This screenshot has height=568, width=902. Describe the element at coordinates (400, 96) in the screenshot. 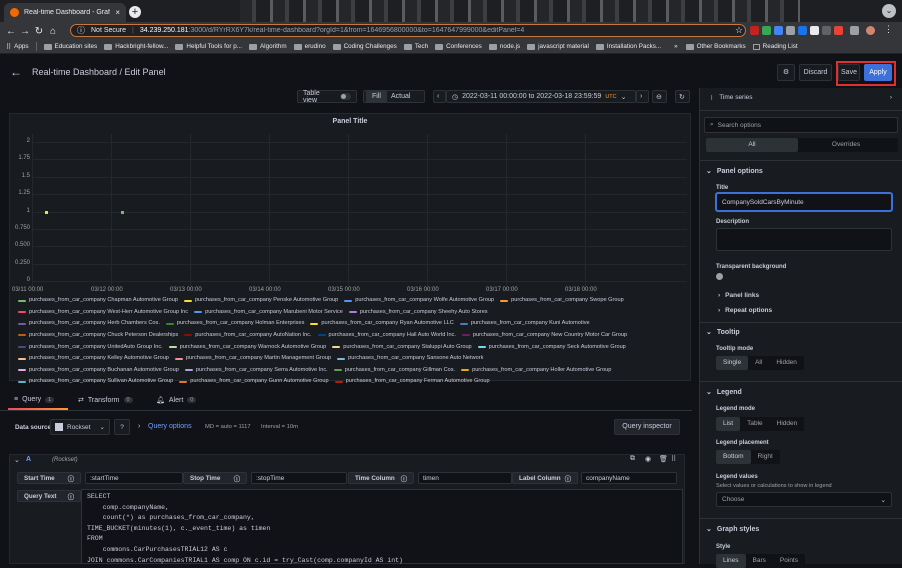

I see `actual-option: Actual` at that location.